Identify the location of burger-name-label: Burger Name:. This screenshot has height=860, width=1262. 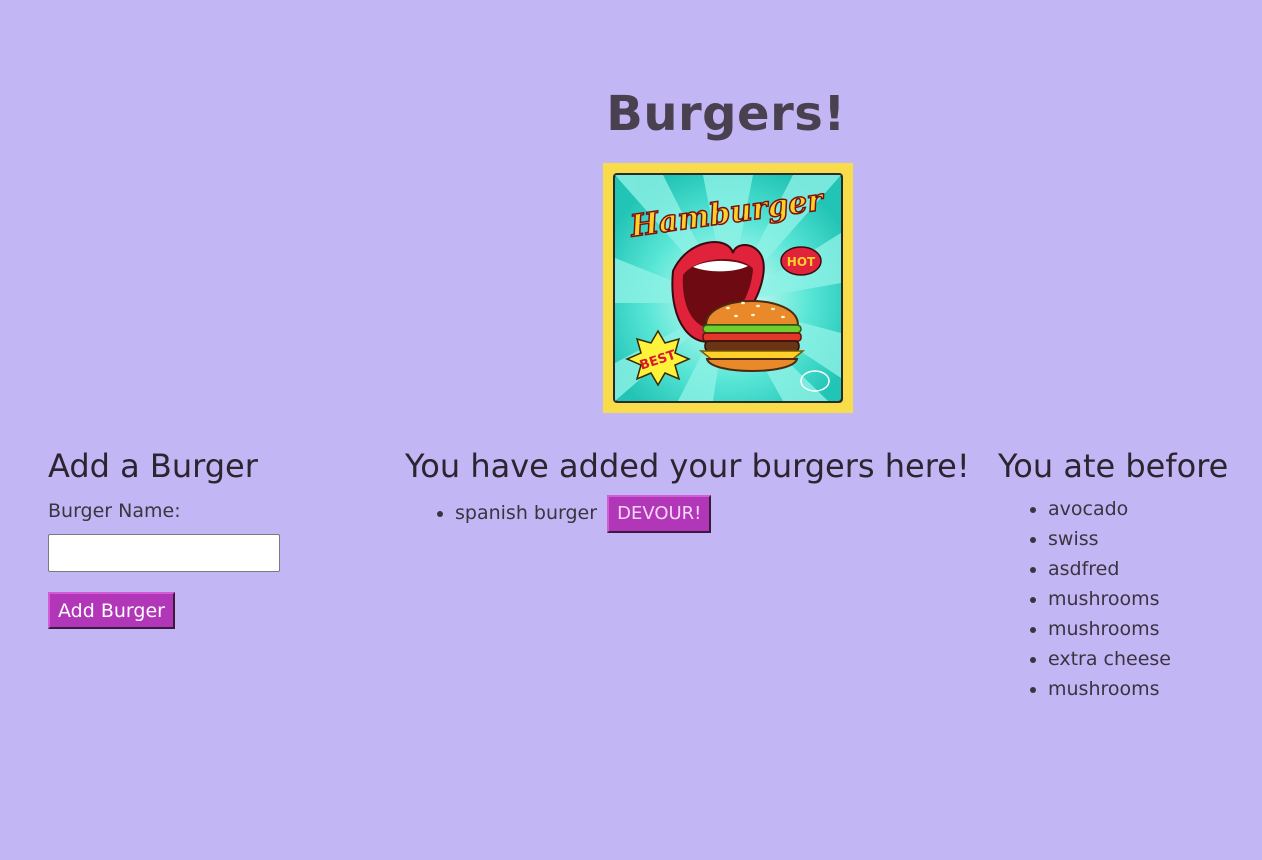
(114, 511).